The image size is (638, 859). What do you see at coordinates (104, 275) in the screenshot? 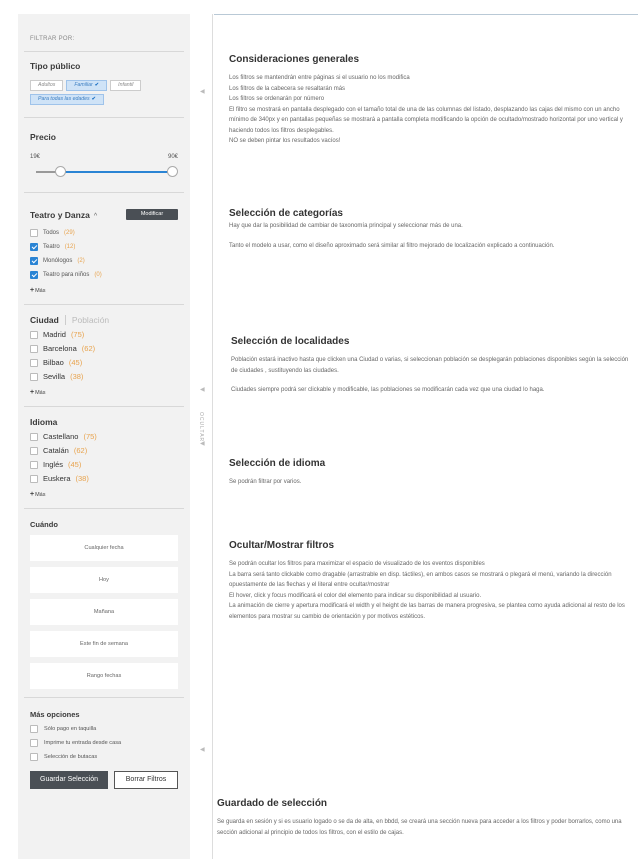
I see `checkbox-teatro-ninos: Teatro para niños (0)` at bounding box center [104, 275].